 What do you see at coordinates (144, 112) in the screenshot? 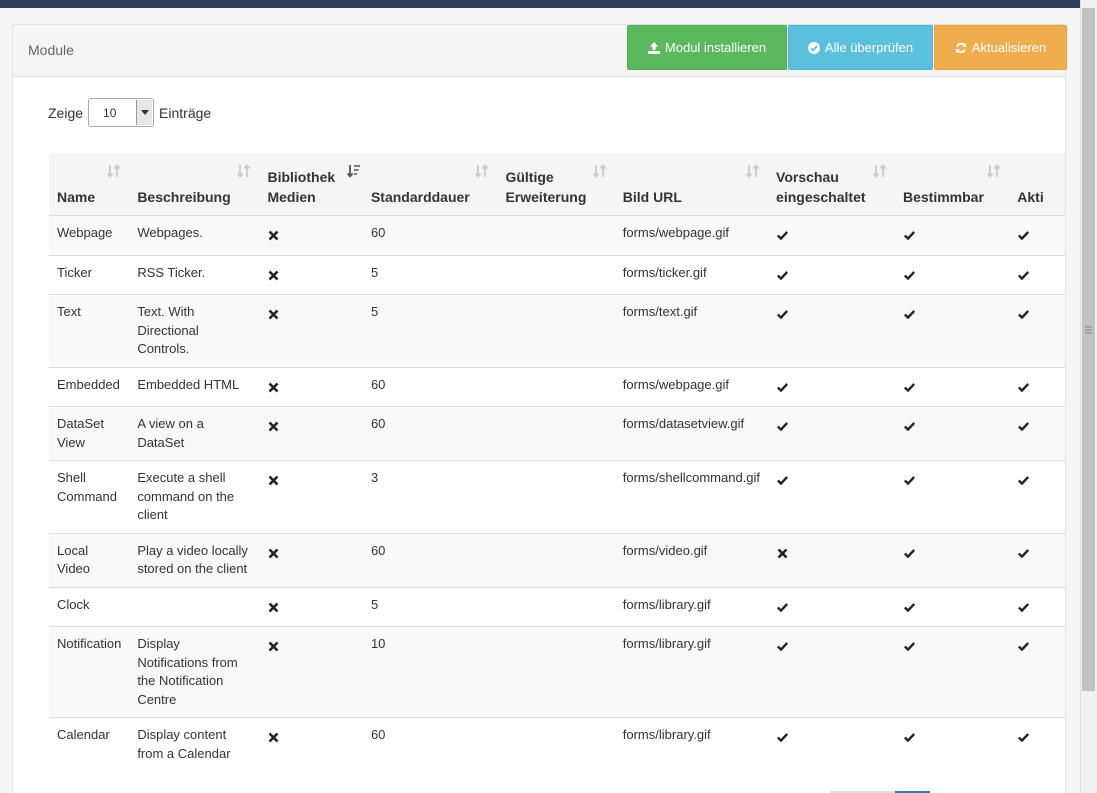
I see `chevron-down-icon` at bounding box center [144, 112].